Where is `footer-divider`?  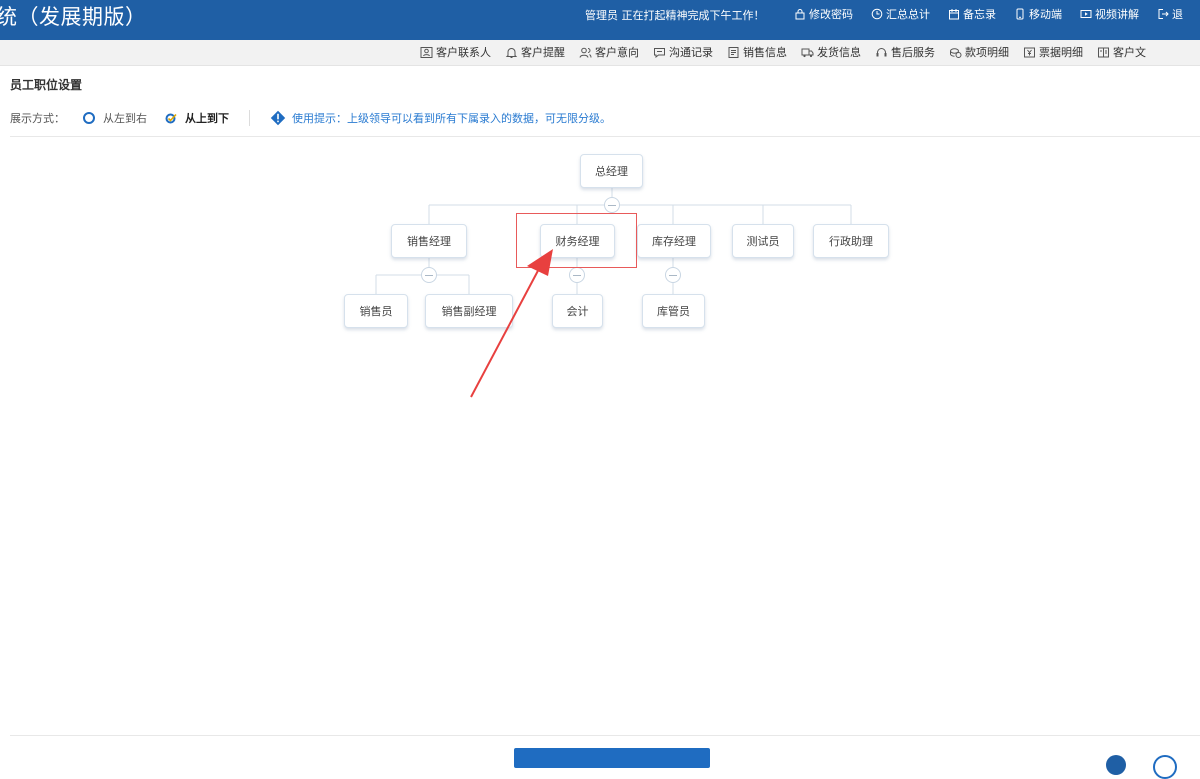 footer-divider is located at coordinates (605, 735).